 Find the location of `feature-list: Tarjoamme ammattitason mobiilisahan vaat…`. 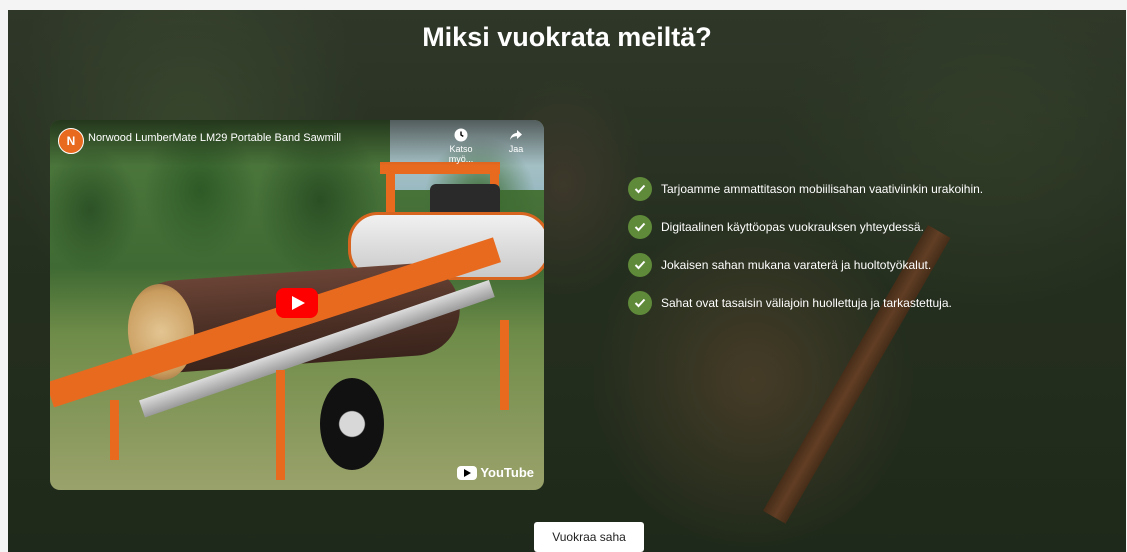

feature-list: Tarjoamme ammattitason mobiilisahan vaat… is located at coordinates (805, 252).